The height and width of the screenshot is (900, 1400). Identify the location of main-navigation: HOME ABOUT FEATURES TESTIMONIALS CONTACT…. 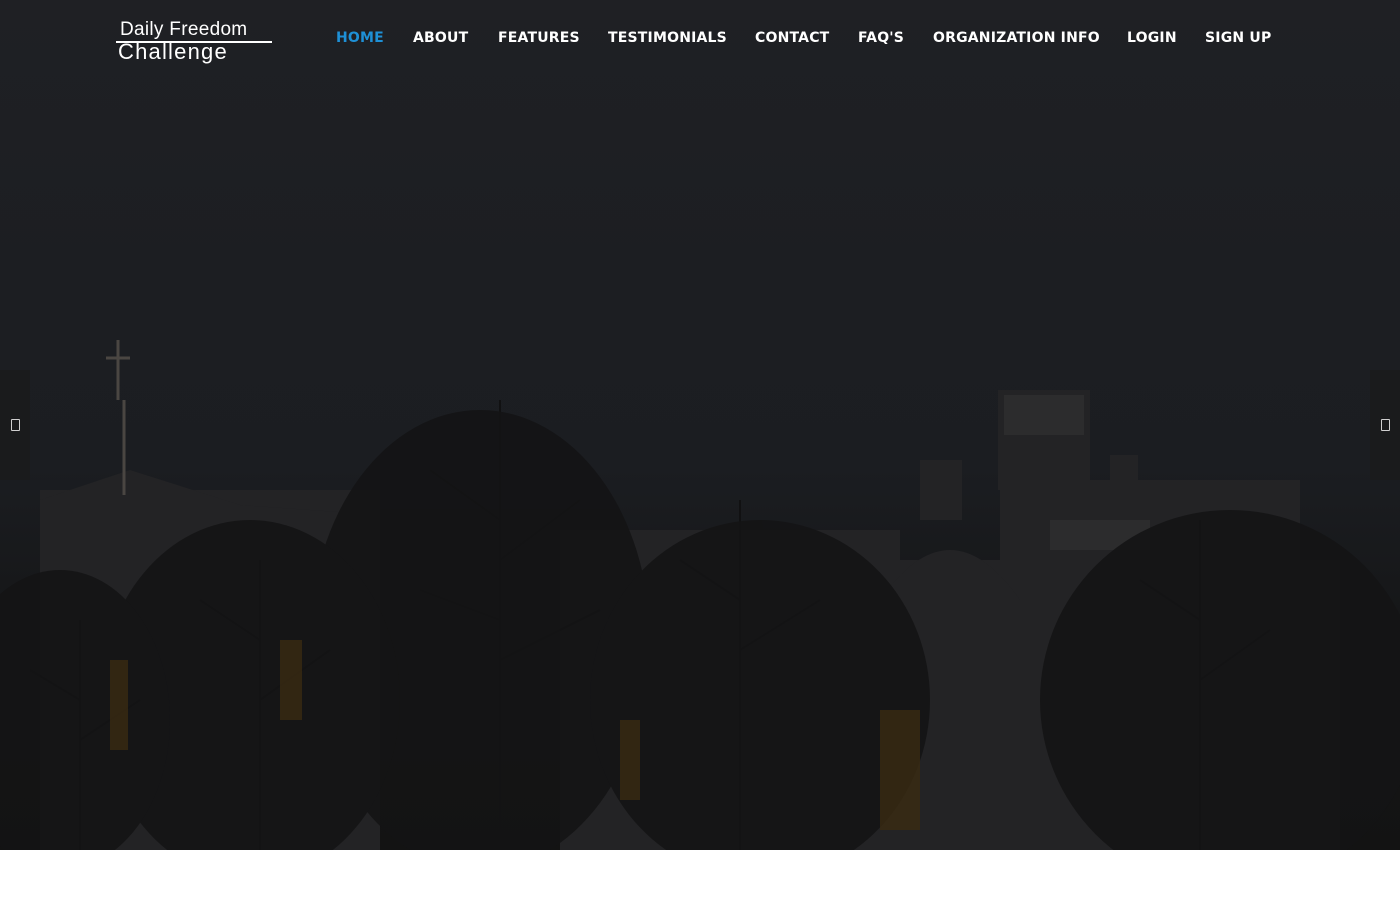
(700, 40).